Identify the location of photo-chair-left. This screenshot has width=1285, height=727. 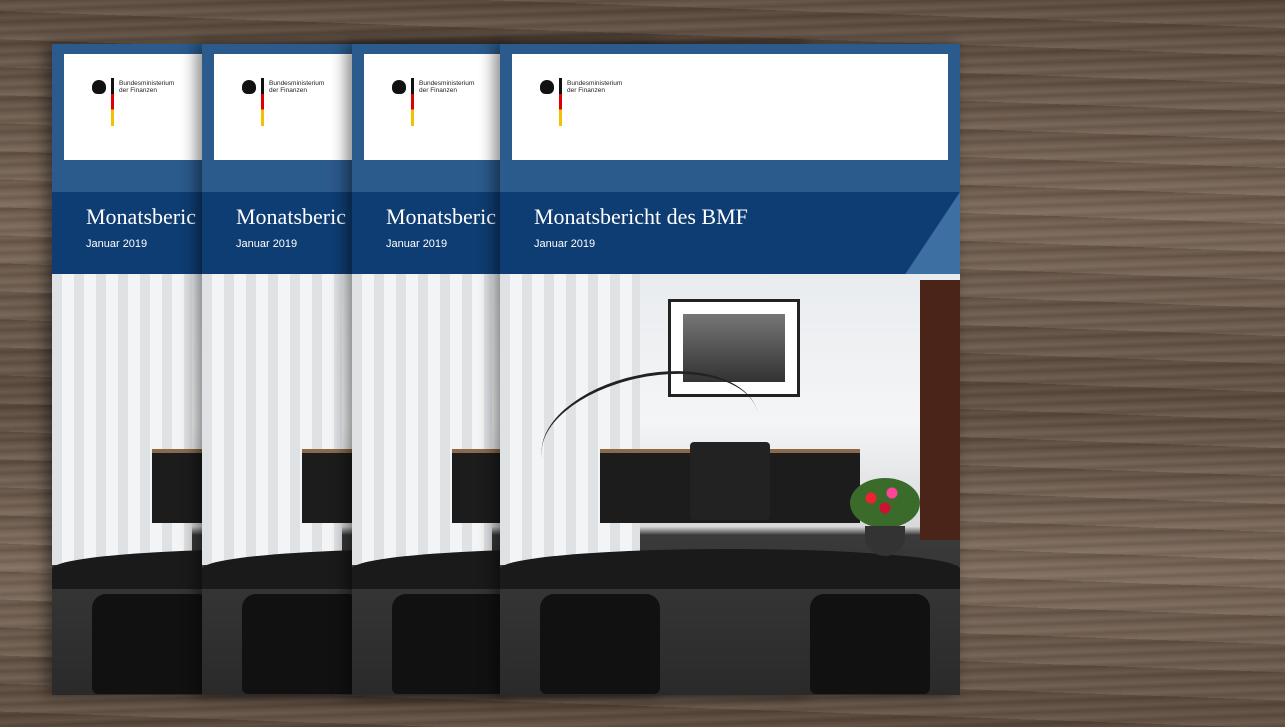
(600, 644).